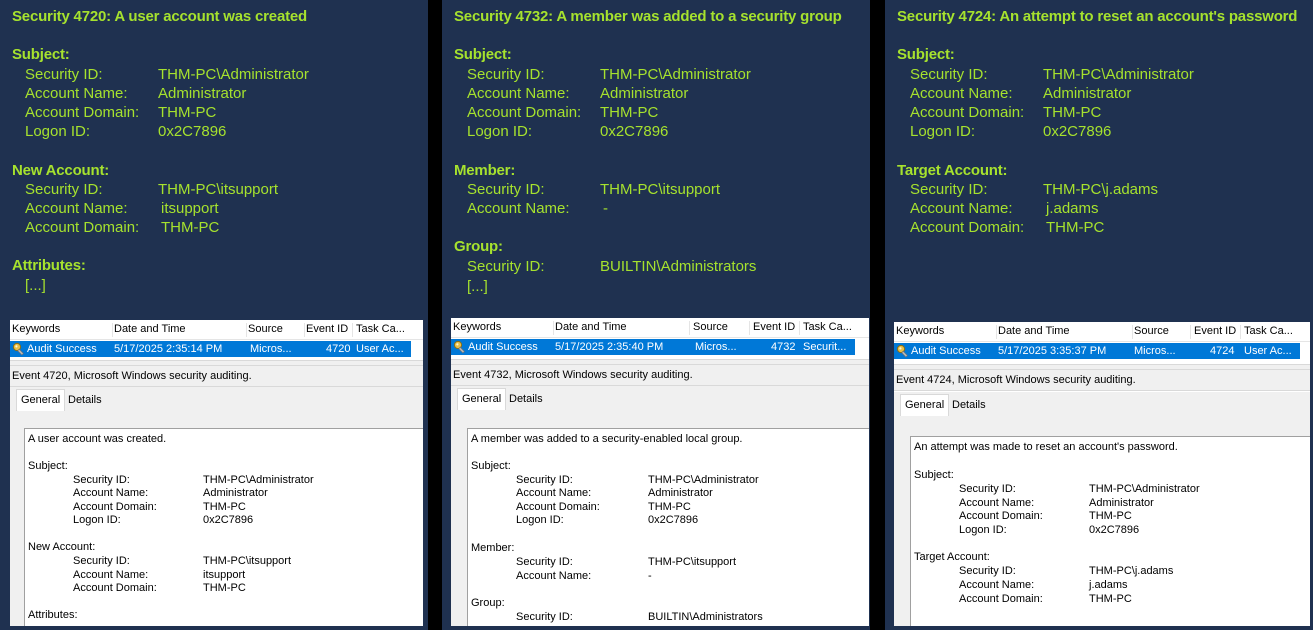 This screenshot has width=1313, height=630. I want to click on detail-subject-account-domain-value: THM-PC, so click(224, 507).